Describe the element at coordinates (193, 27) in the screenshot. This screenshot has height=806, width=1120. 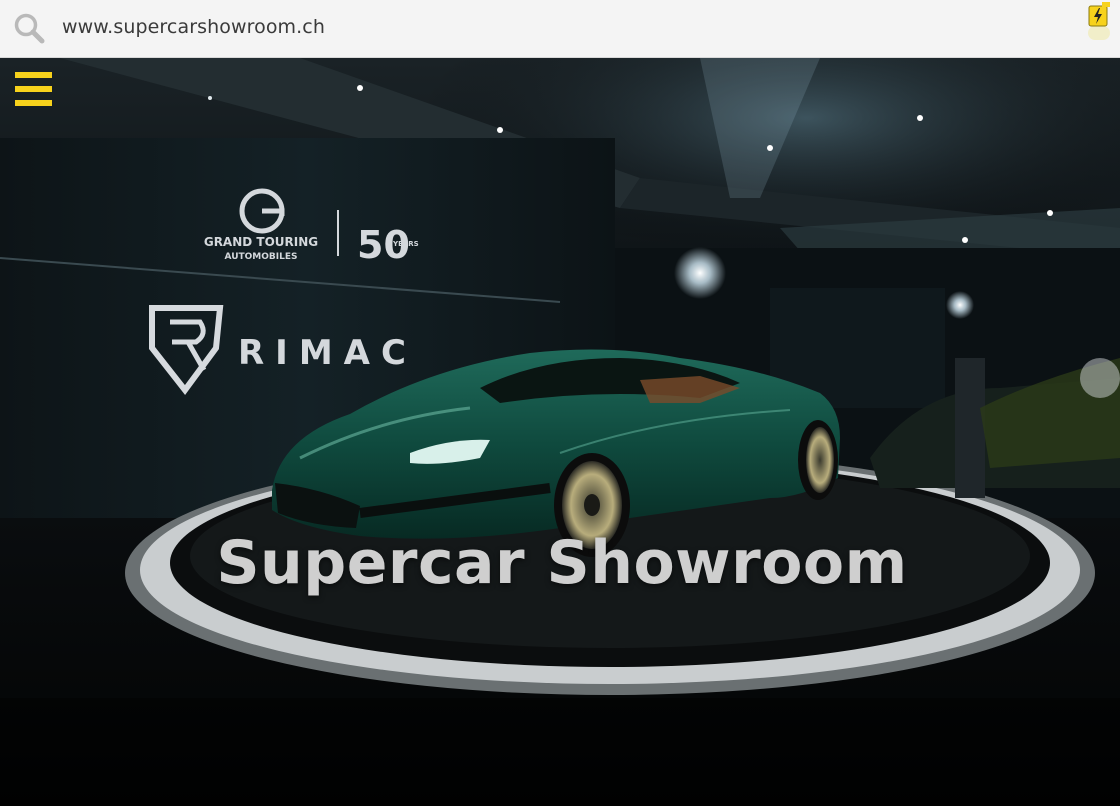
I see `url-field: www.supercarshowroom.ch` at that location.